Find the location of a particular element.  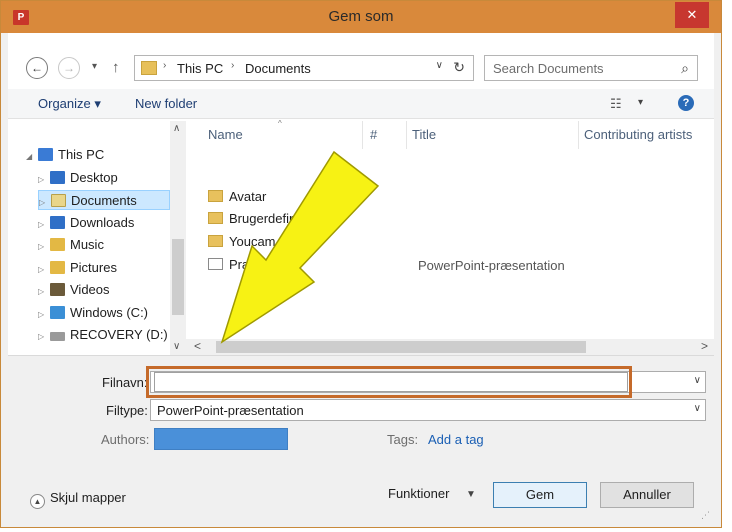

tree-item-desktop: ▷ Desktop is located at coordinates (78, 178).